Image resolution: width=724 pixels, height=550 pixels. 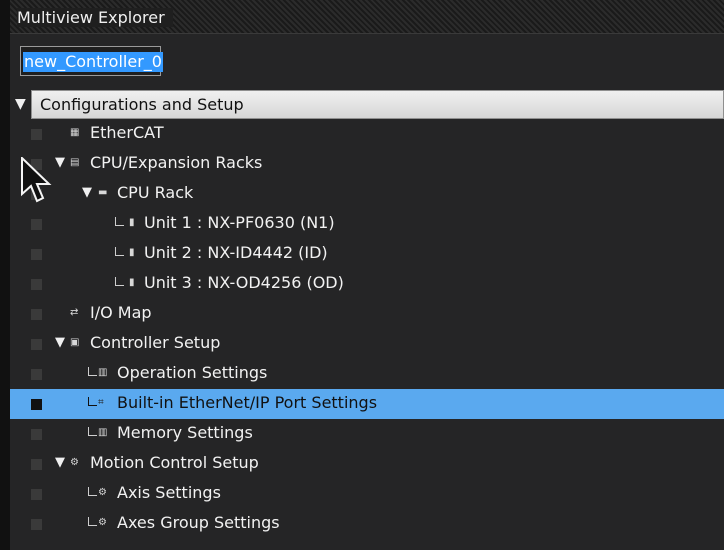 I want to click on tree-item-operation-settings: ▥ Operation Settings, so click(x=367, y=374).